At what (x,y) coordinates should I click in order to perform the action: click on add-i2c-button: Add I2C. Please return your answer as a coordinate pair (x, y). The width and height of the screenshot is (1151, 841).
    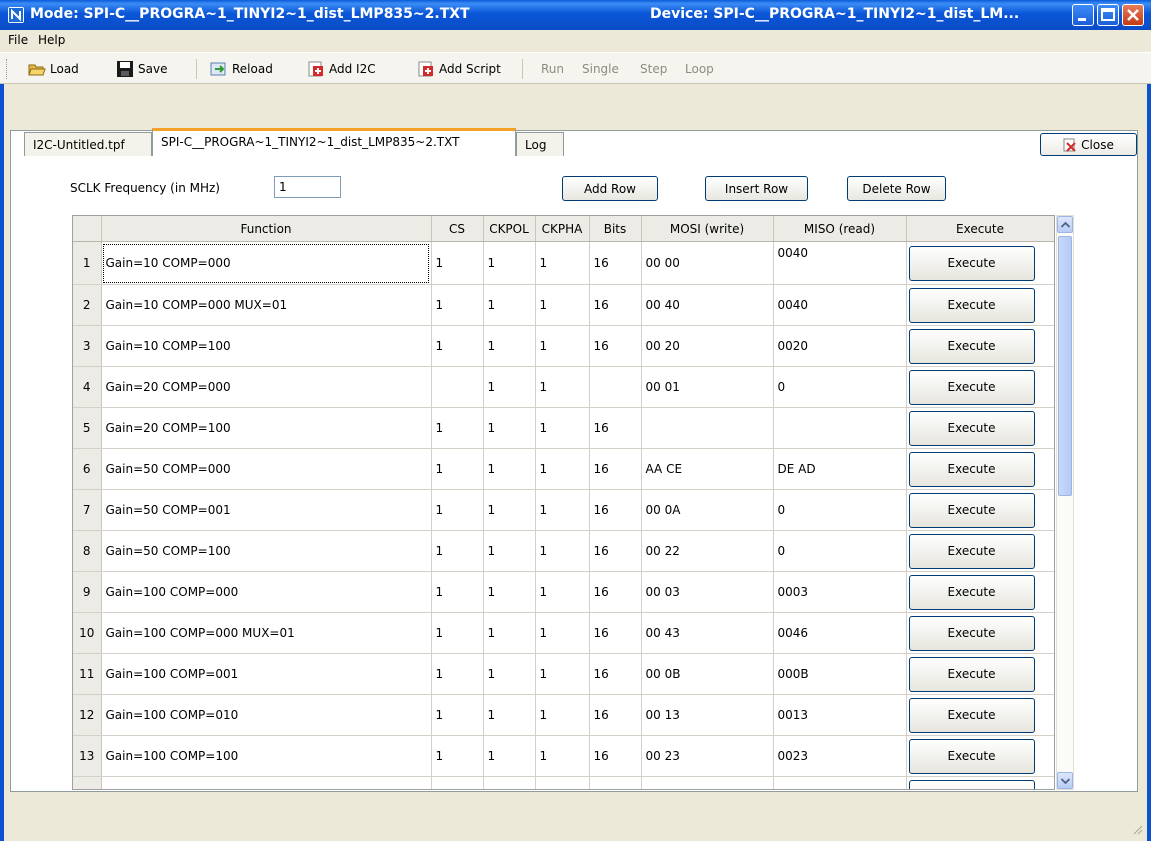
    Looking at the image, I should click on (341, 69).